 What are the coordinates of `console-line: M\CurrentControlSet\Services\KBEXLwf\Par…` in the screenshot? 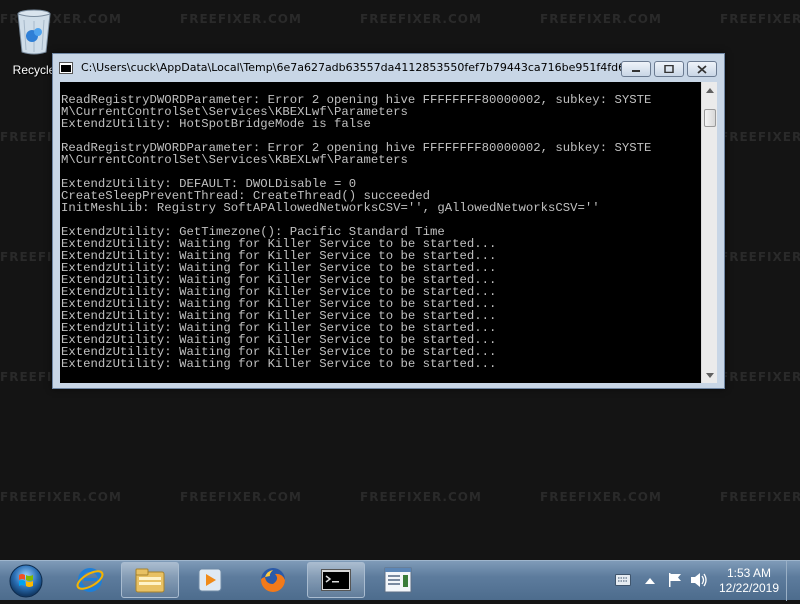 It's located at (234, 160).